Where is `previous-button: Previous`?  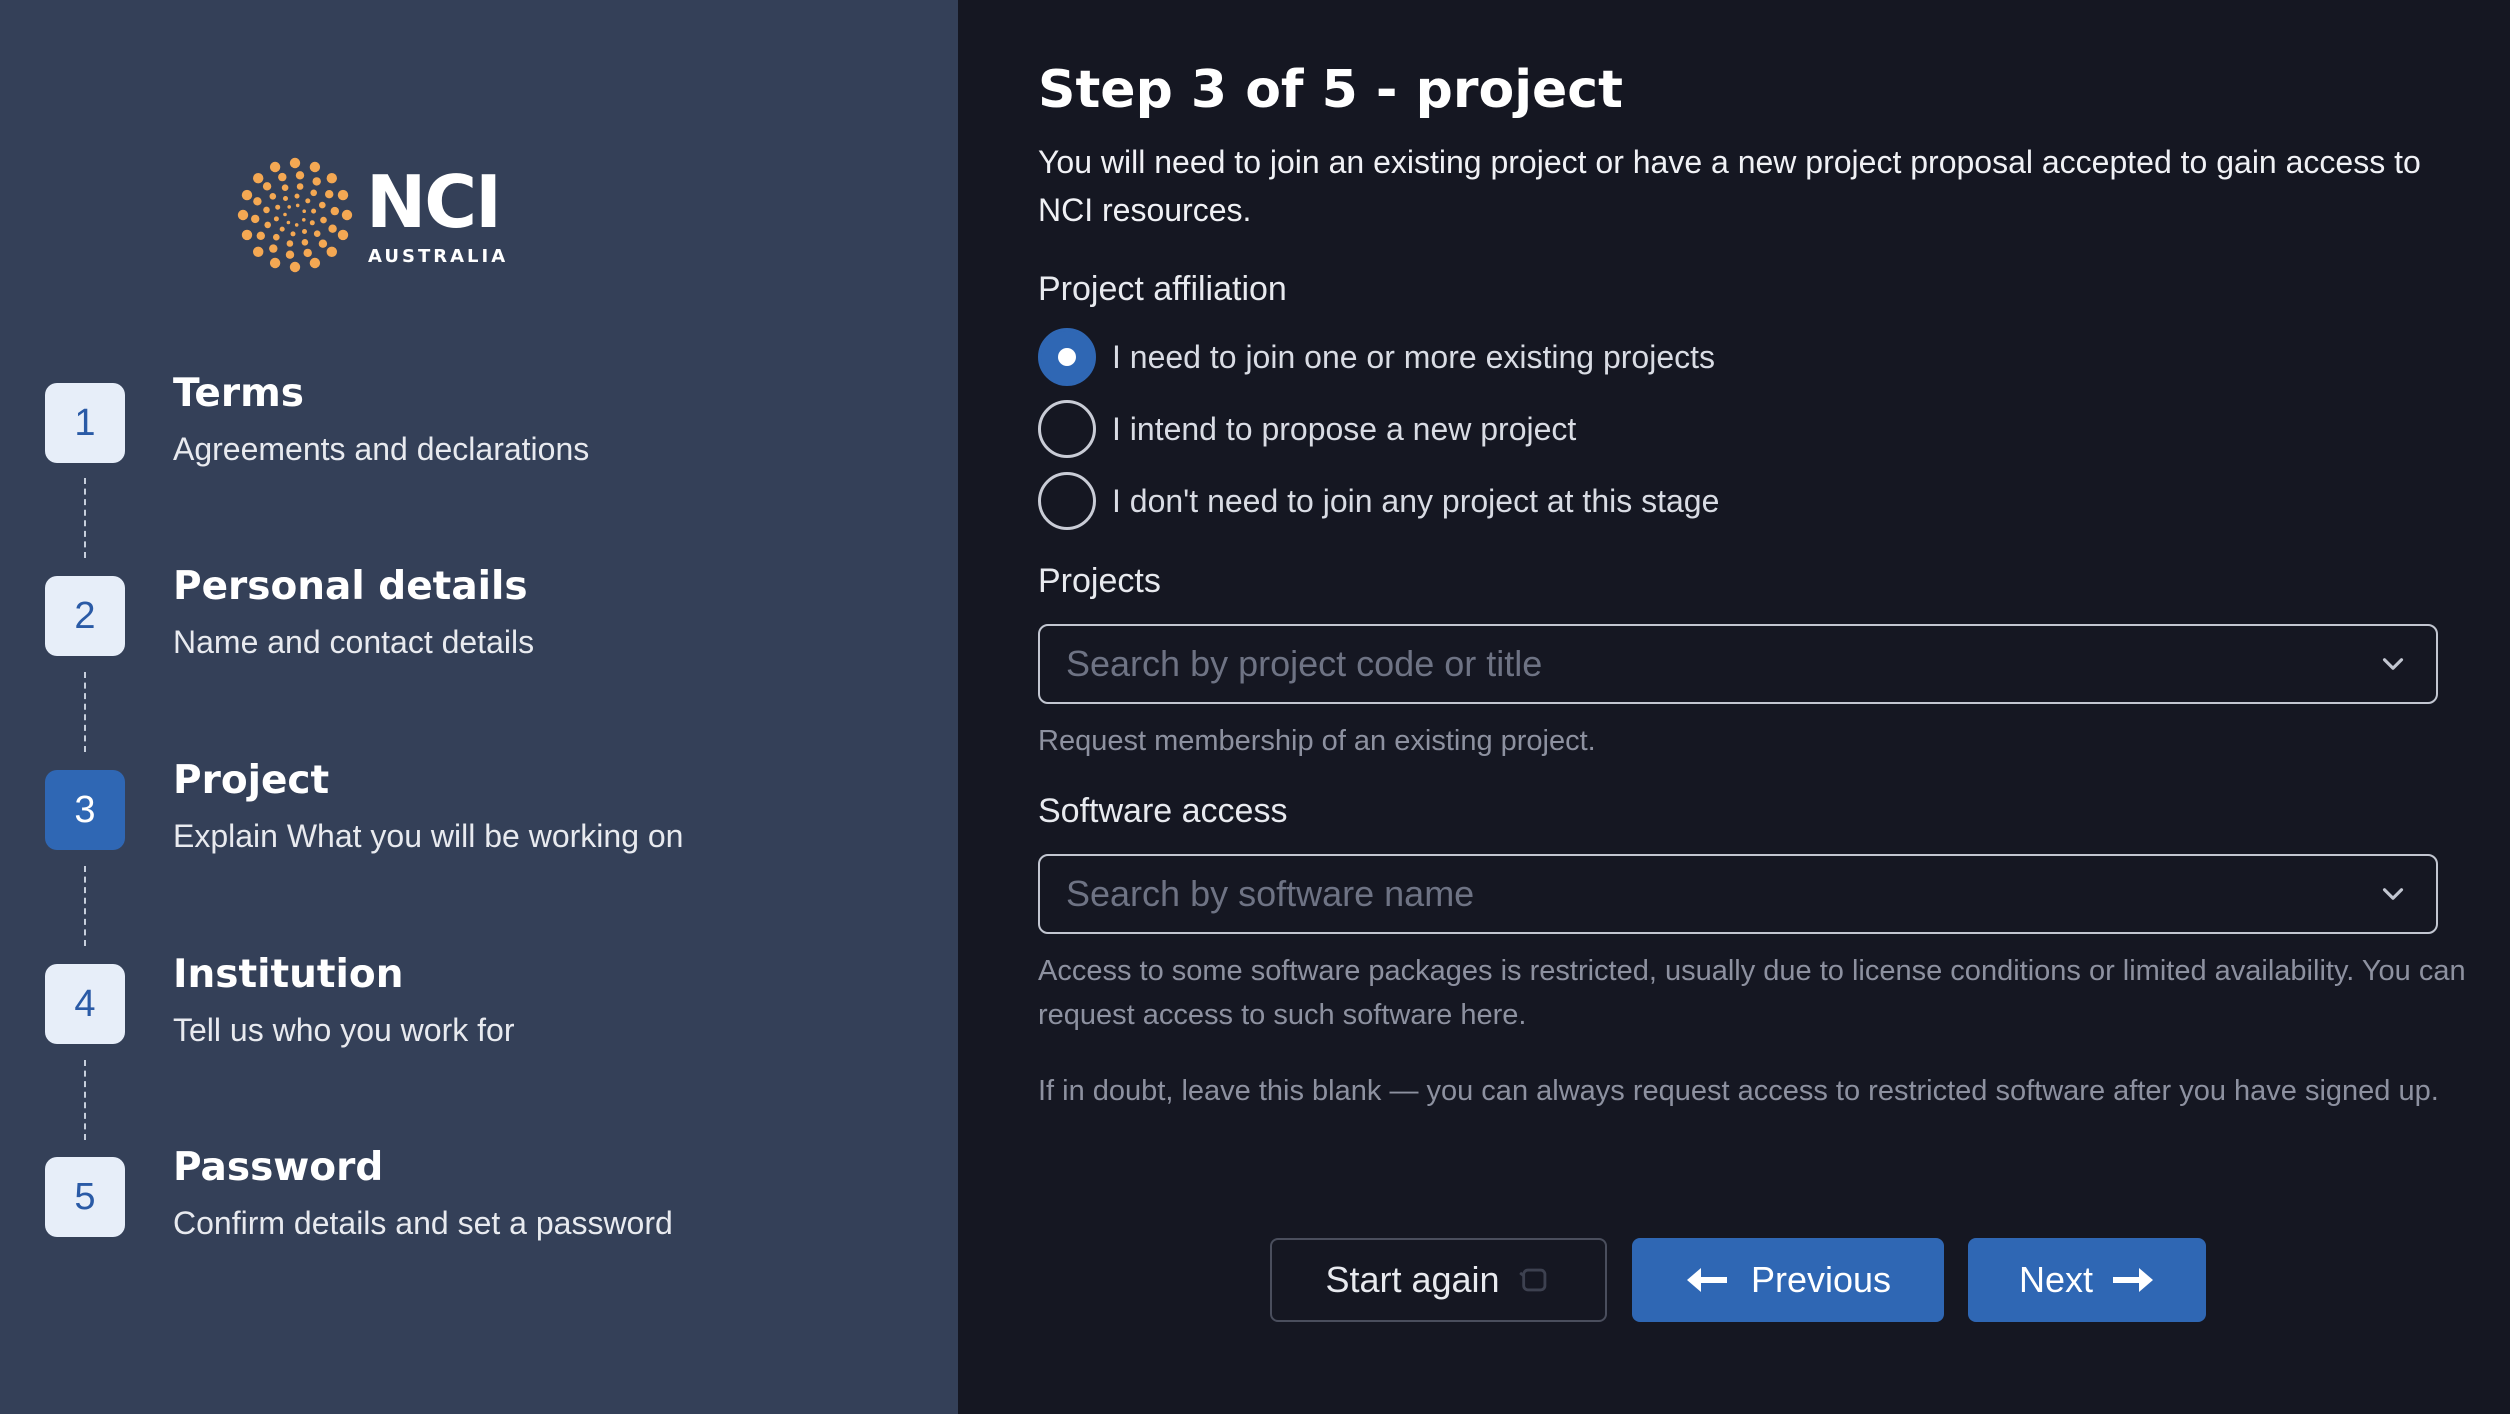 previous-button: Previous is located at coordinates (1788, 1280).